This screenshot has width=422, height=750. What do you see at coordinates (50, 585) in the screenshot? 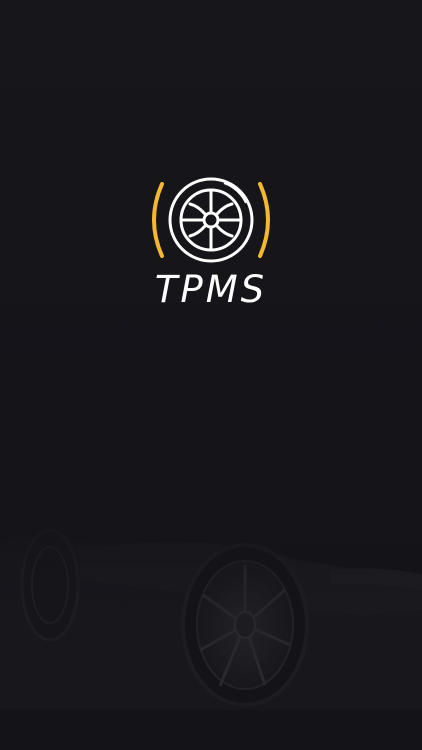
I see `rear-wheel-shape` at bounding box center [50, 585].